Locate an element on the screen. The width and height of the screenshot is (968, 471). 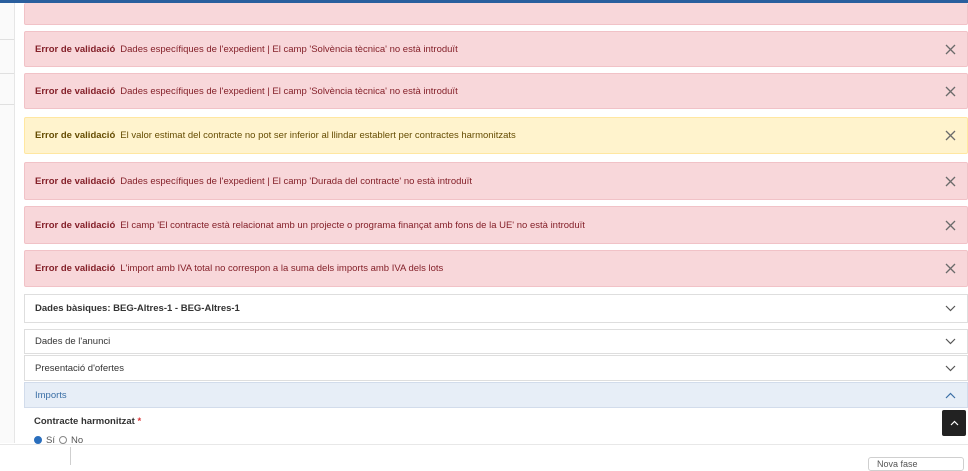
field-label-contracte-harmonitzat: Contracte harmonitzat * is located at coordinates (88, 421).